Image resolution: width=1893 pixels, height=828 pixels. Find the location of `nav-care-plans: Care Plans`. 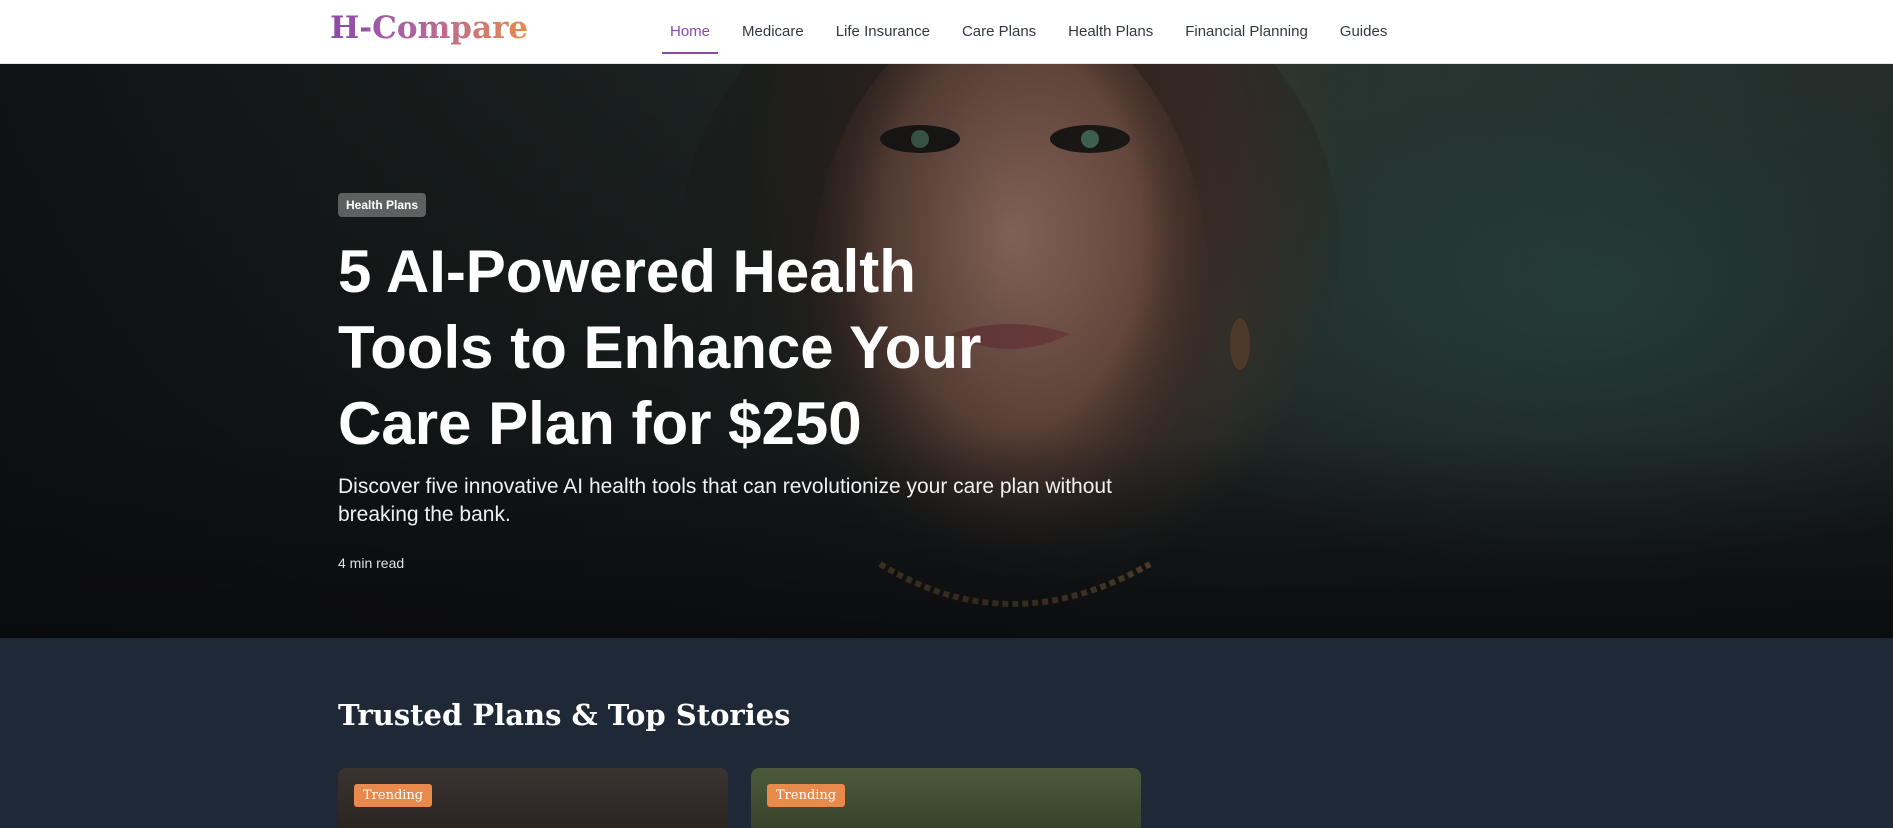

nav-care-plans: Care Plans is located at coordinates (999, 31).